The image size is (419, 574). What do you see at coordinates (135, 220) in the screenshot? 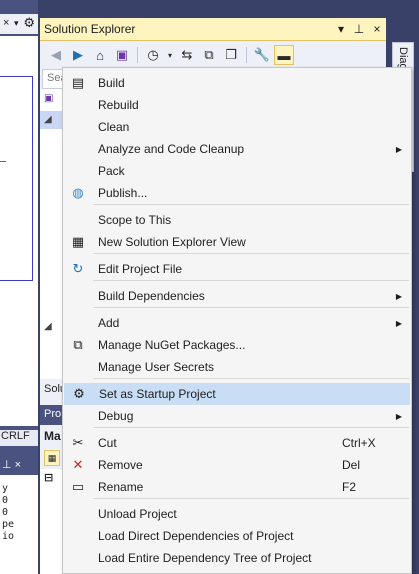
I see `menu-item-label: Scope to This` at bounding box center [135, 220].